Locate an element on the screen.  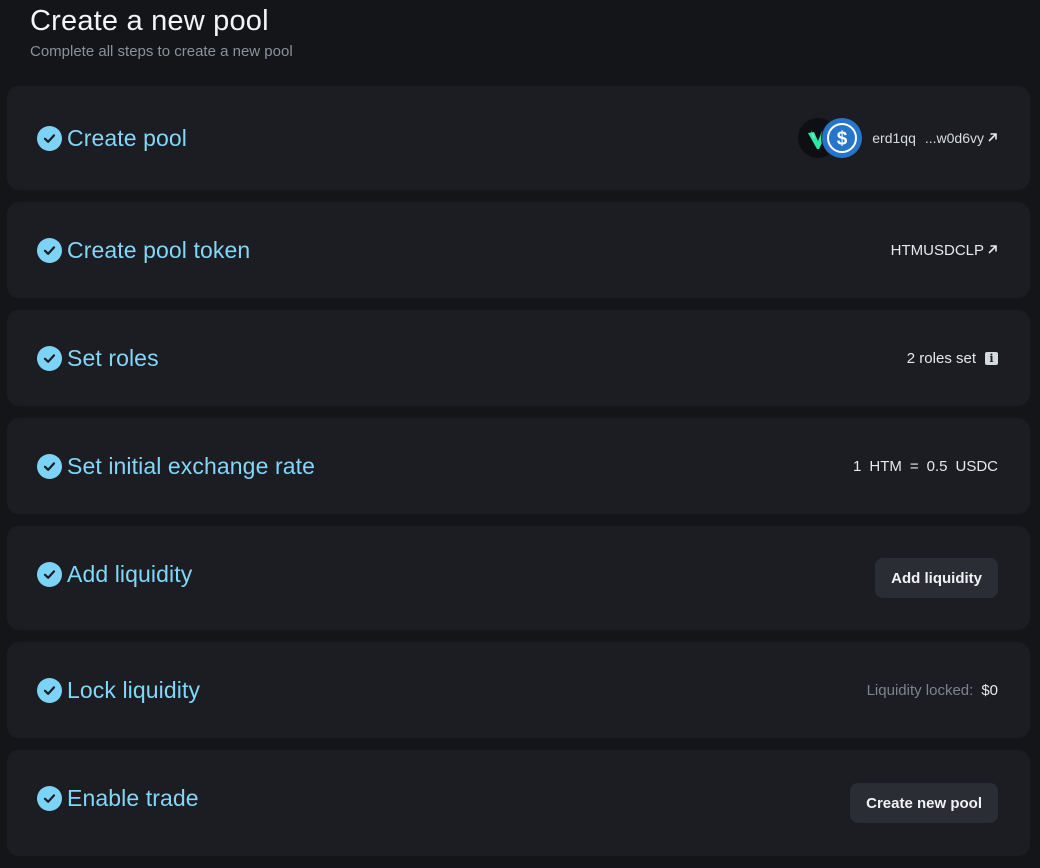
quote-amount: 0.5 is located at coordinates (937, 466).